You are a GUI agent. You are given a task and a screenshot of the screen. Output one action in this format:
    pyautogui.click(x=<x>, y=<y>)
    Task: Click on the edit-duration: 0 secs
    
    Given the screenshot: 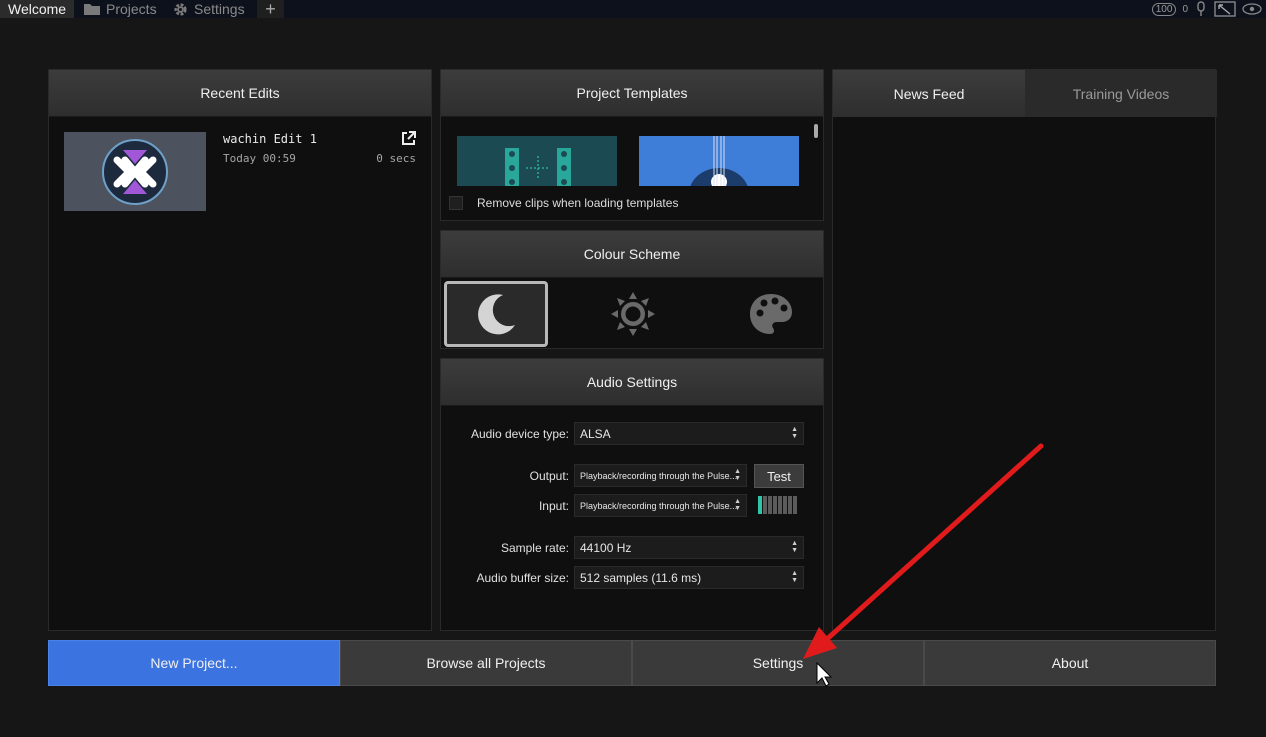 What is the action you would take?
    pyautogui.click(x=396, y=158)
    